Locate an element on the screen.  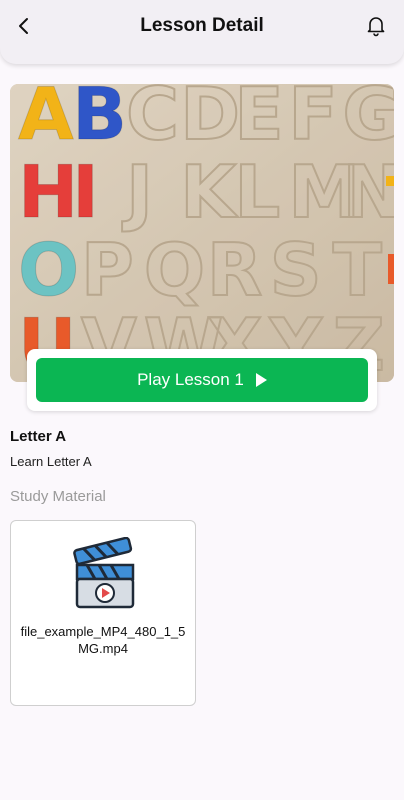
lesson-title: Letter A is located at coordinates (38, 436).